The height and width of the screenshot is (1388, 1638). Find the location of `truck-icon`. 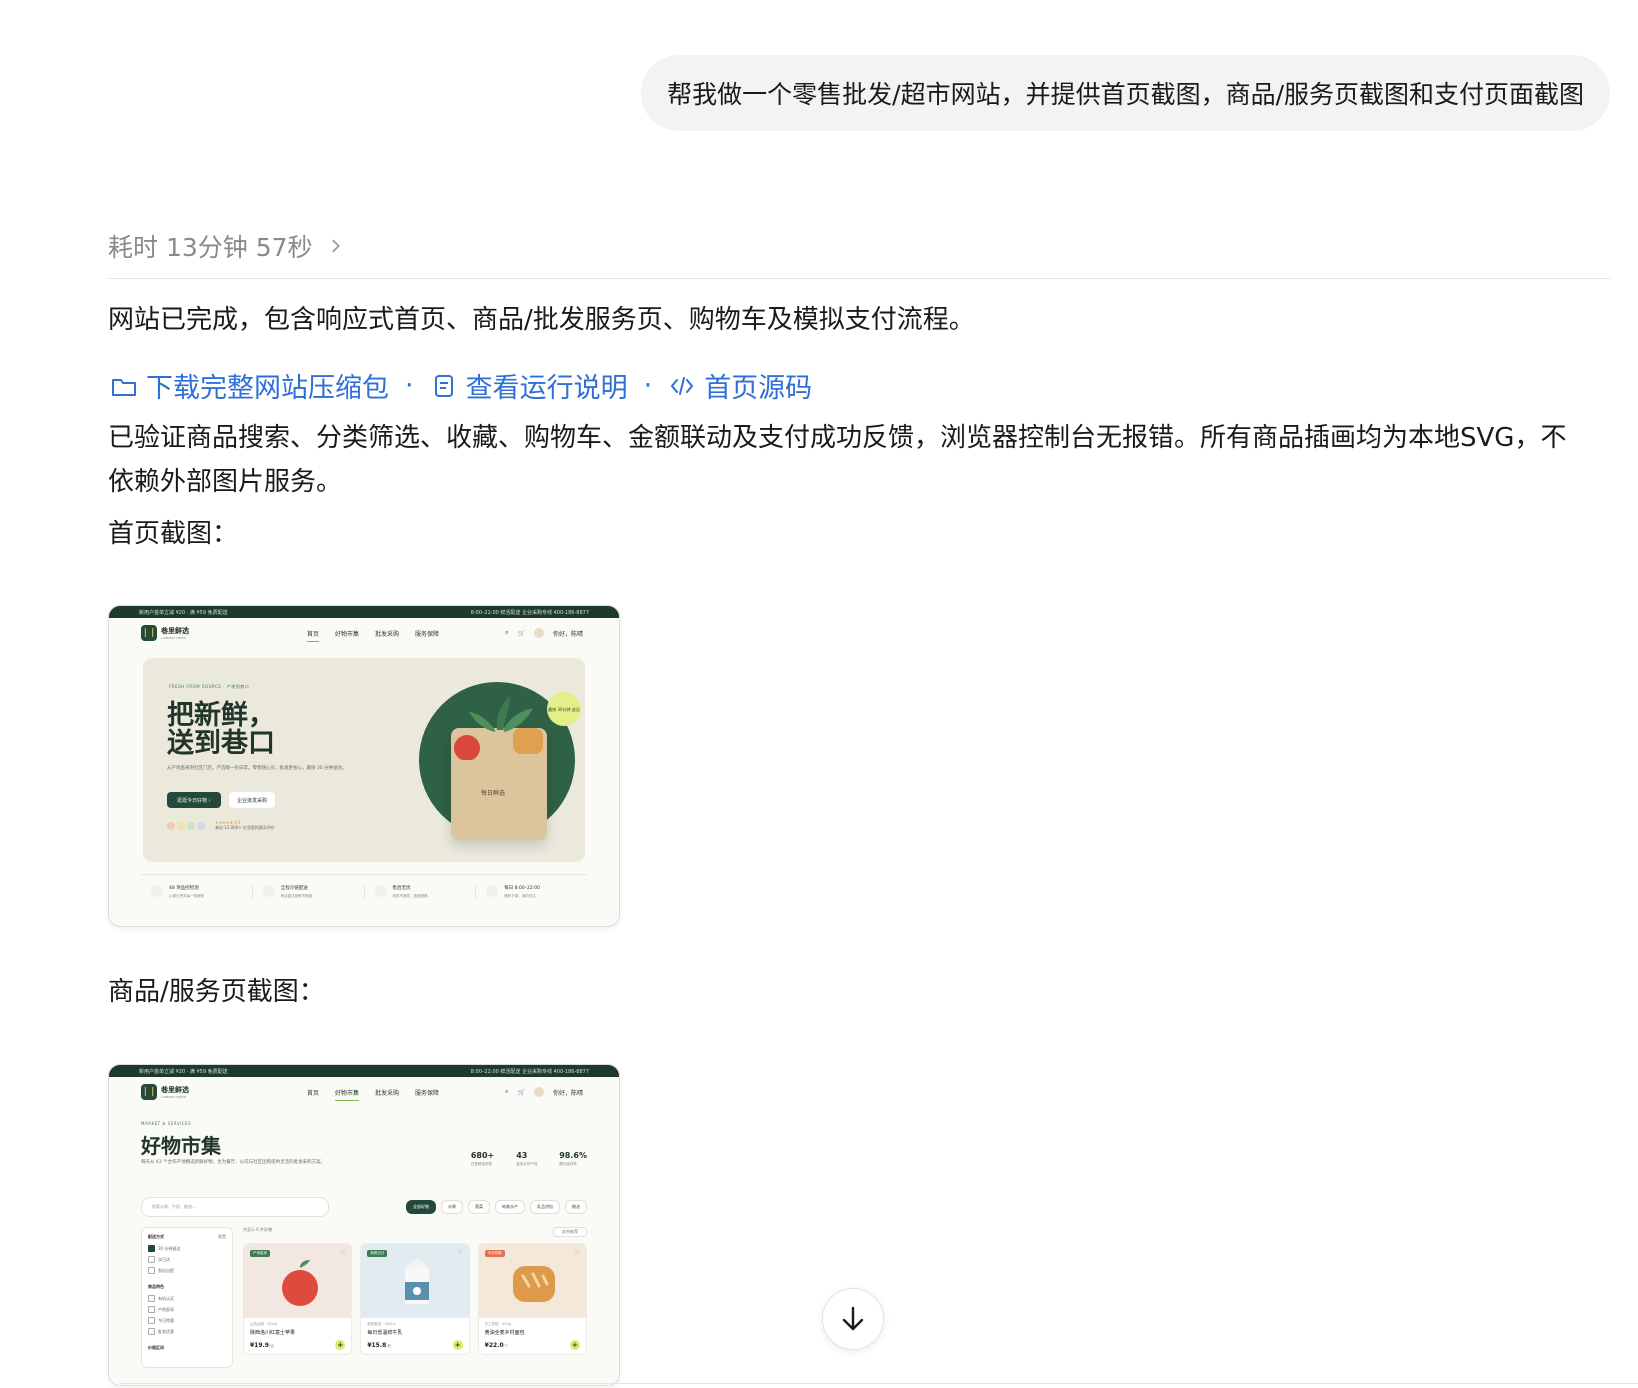

truck-icon is located at coordinates (268, 891).